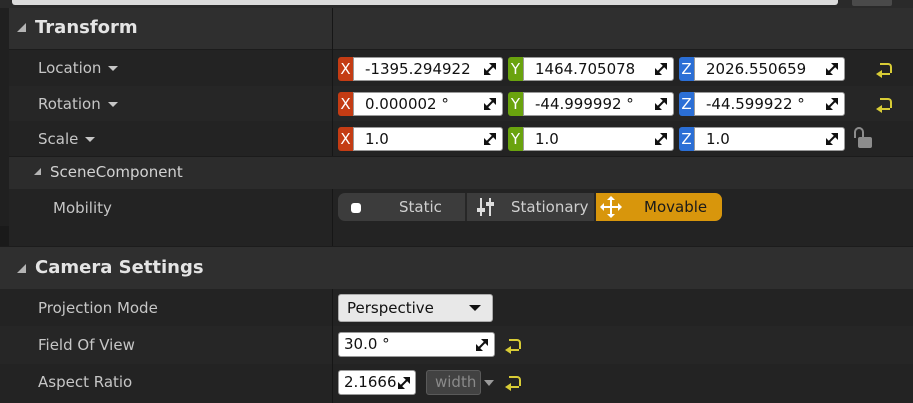 This screenshot has width=913, height=403. What do you see at coordinates (70, 68) in the screenshot?
I see `location-label-text: Location` at bounding box center [70, 68].